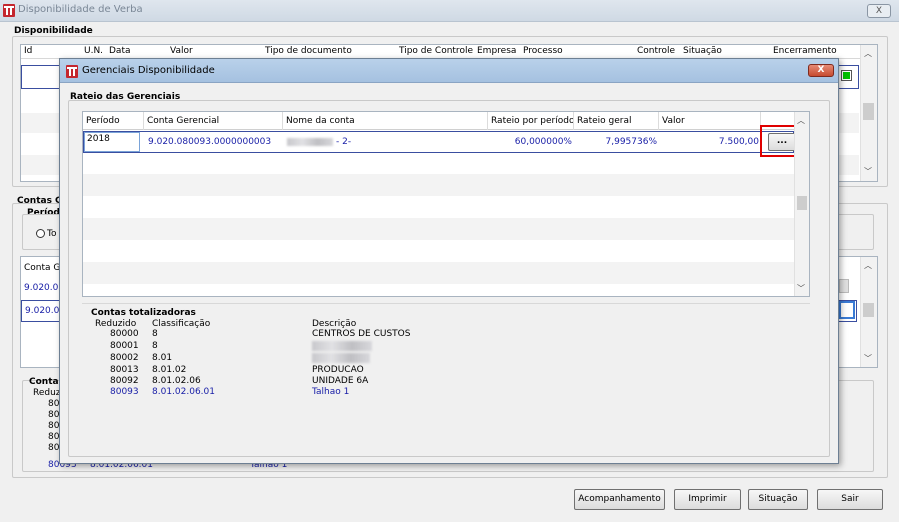  Describe the element at coordinates (176, 381) in the screenshot. I see `classificacao-value: 8.01.02.06` at that location.